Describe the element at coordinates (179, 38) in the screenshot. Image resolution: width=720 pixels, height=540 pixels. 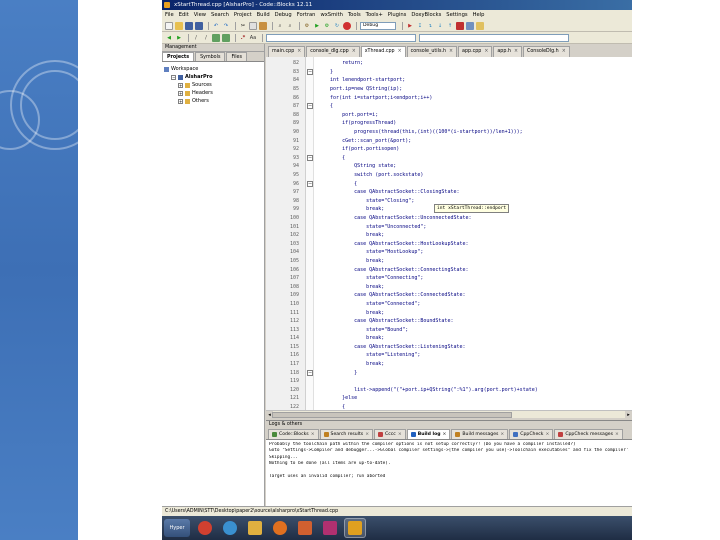
I see `jump-forward-icon: ▶` at that location.